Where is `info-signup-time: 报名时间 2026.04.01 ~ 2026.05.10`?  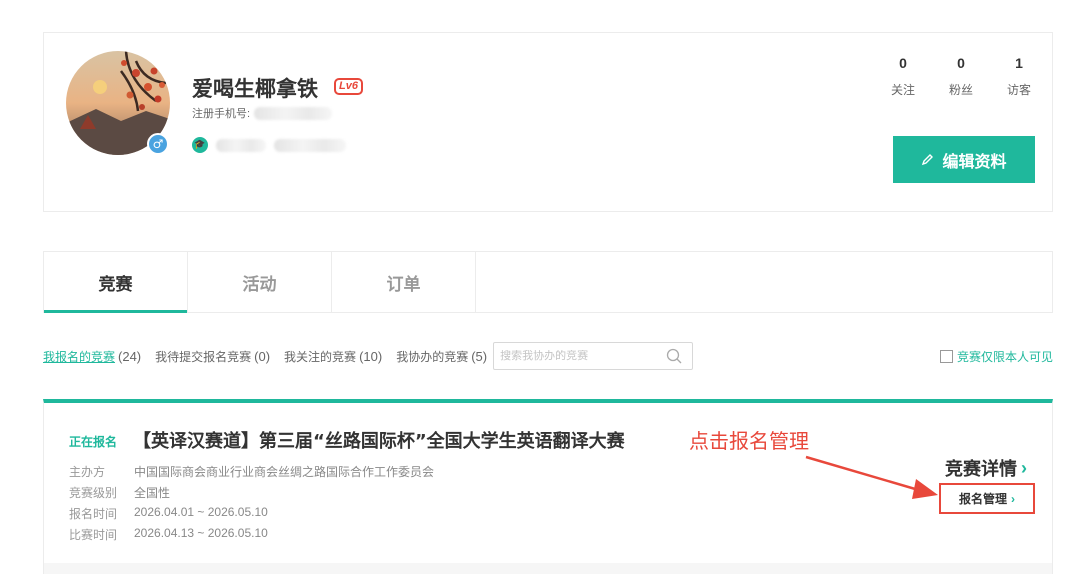 info-signup-time: 报名时间 2026.04.01 ~ 2026.05.10 is located at coordinates (168, 513).